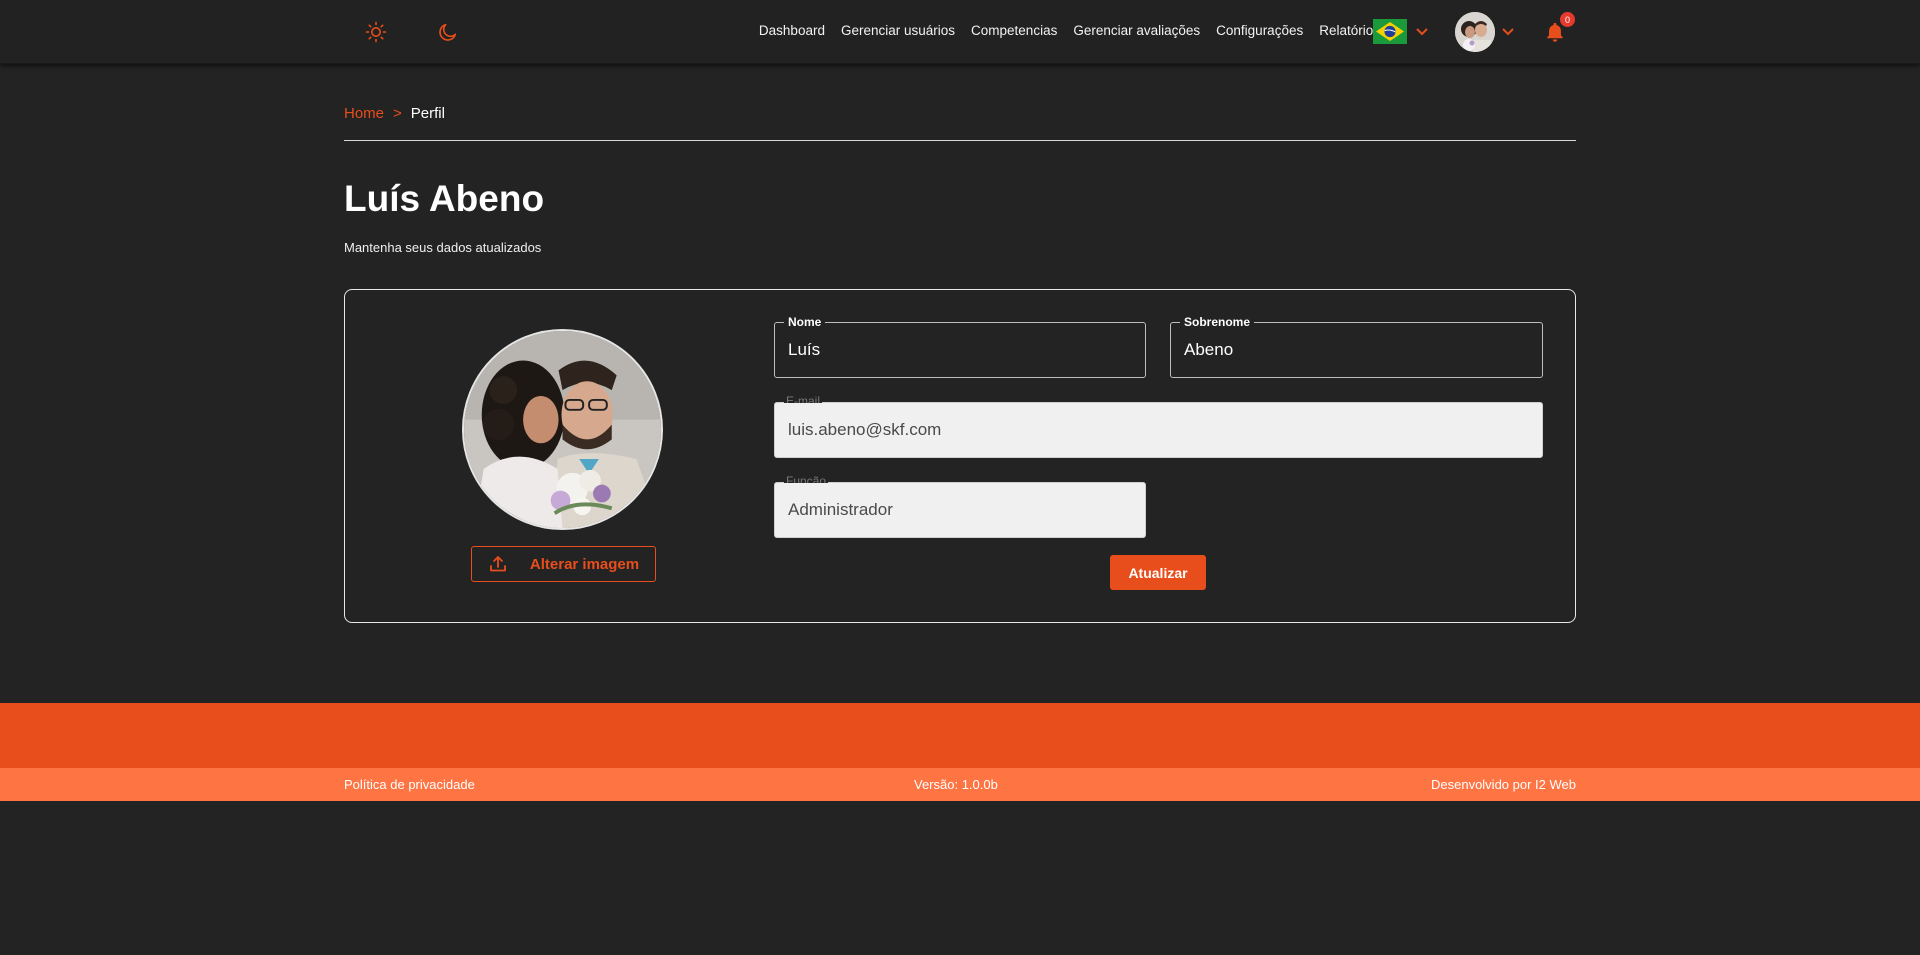 The height and width of the screenshot is (955, 1920). I want to click on last-name-field: Sobrenome, so click(1356, 346).